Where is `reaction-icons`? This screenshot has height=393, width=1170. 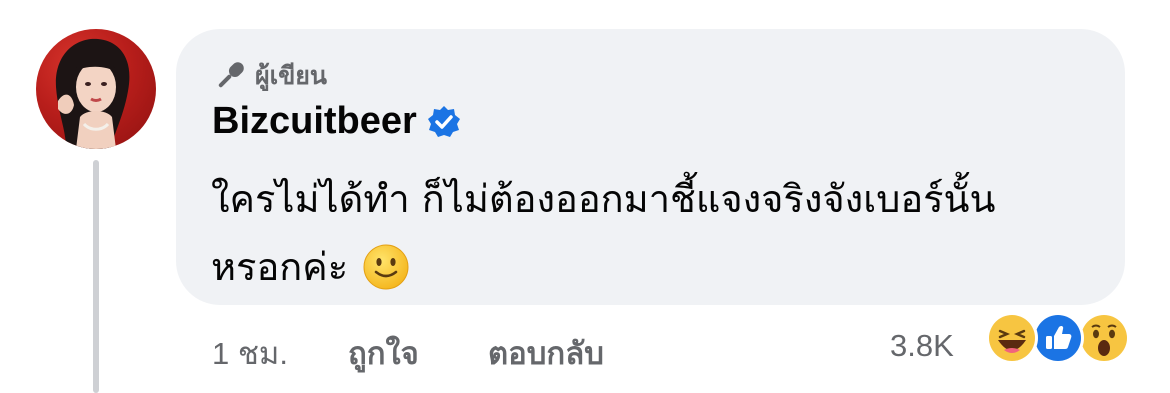
reaction-icons is located at coordinates (1061, 339).